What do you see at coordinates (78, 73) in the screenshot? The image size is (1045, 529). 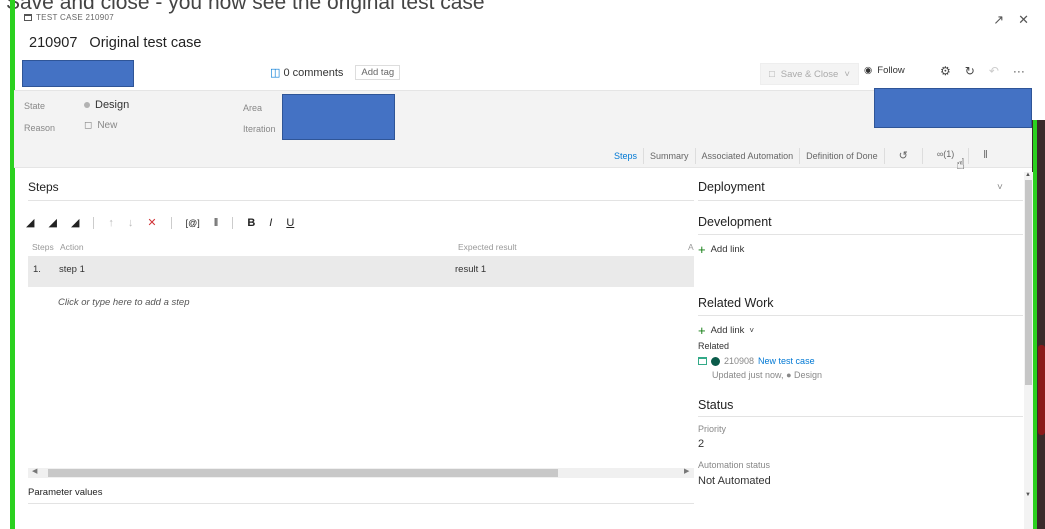 I see `redacted-assigned-to` at bounding box center [78, 73].